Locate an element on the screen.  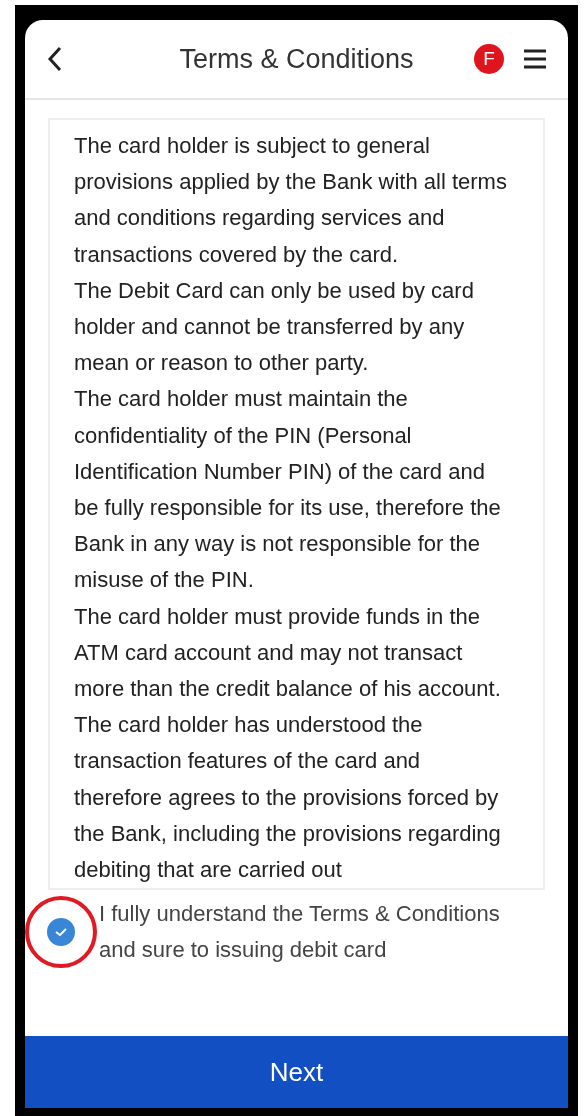
agree-checkbox is located at coordinates (61, 932).